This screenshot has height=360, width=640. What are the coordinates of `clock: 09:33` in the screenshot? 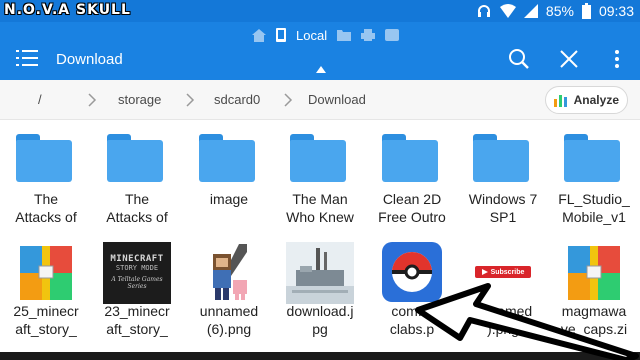 It's located at (616, 11).